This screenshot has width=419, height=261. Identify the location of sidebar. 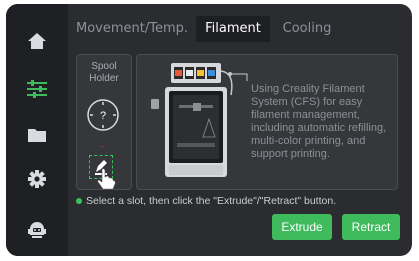
(37, 130).